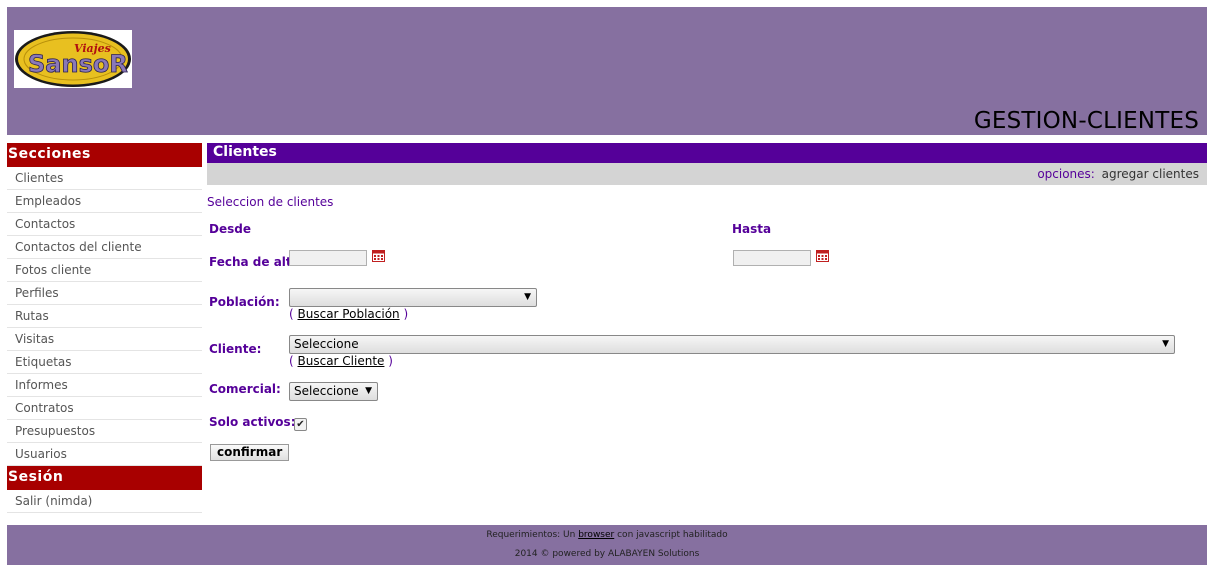  I want to click on fecha-hasta-input, so click(772, 258).